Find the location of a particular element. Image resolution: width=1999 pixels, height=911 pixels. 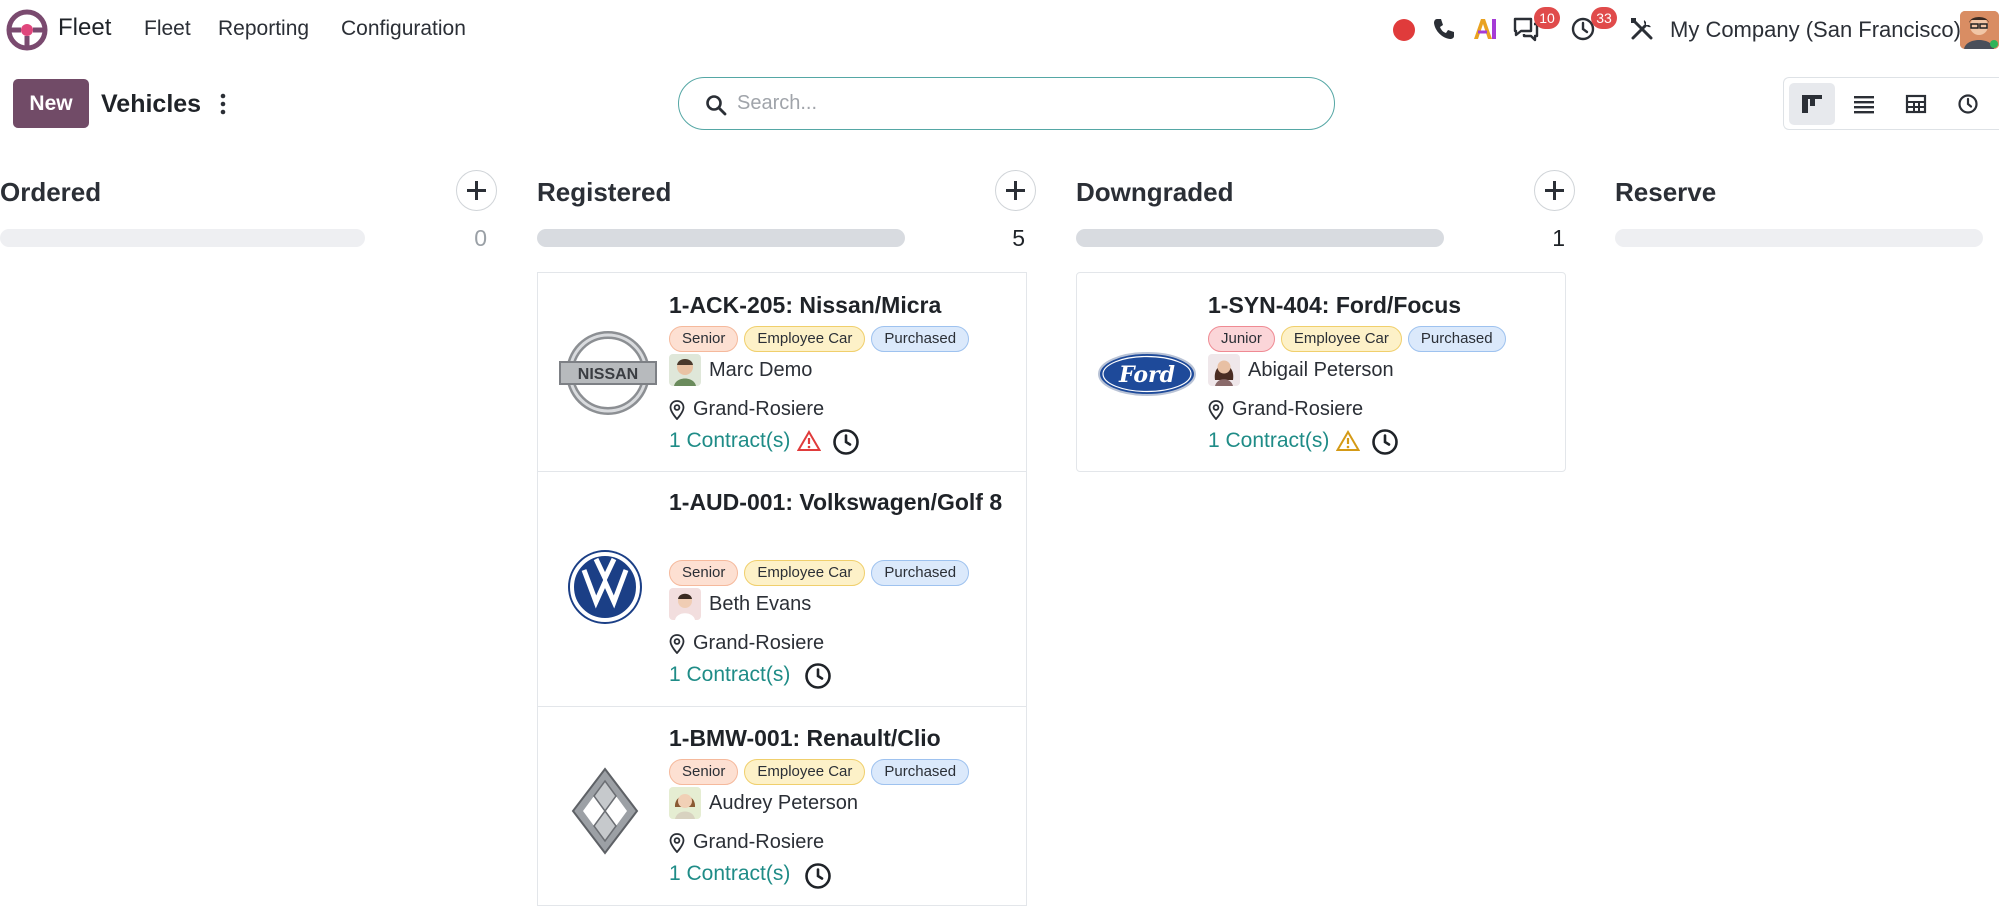

search-icon is located at coordinates (716, 105).